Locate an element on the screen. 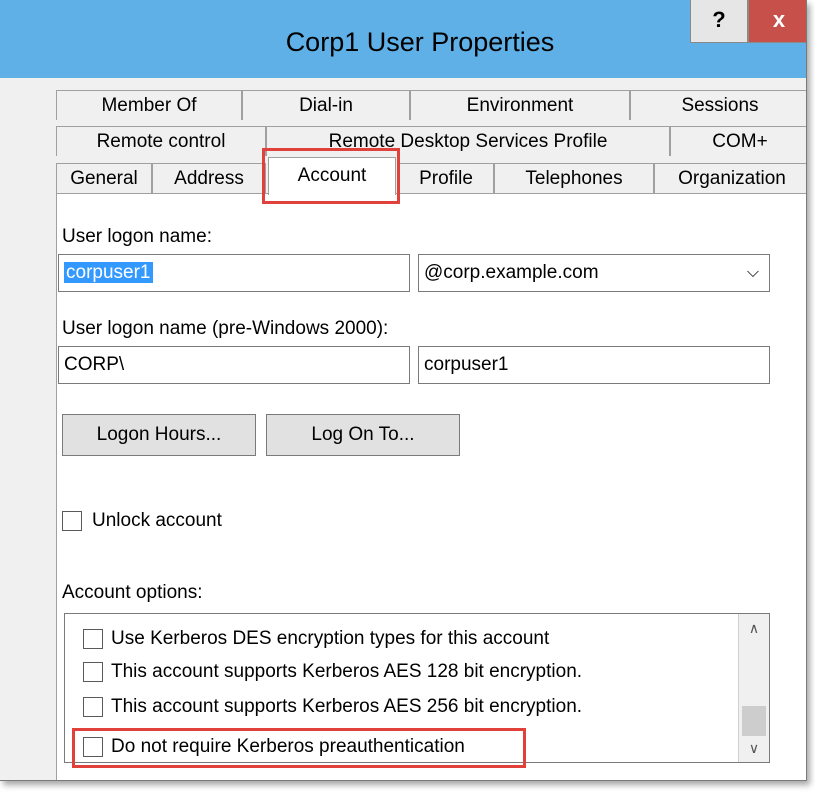  prewin-user-value: corpuser1 is located at coordinates (466, 364).